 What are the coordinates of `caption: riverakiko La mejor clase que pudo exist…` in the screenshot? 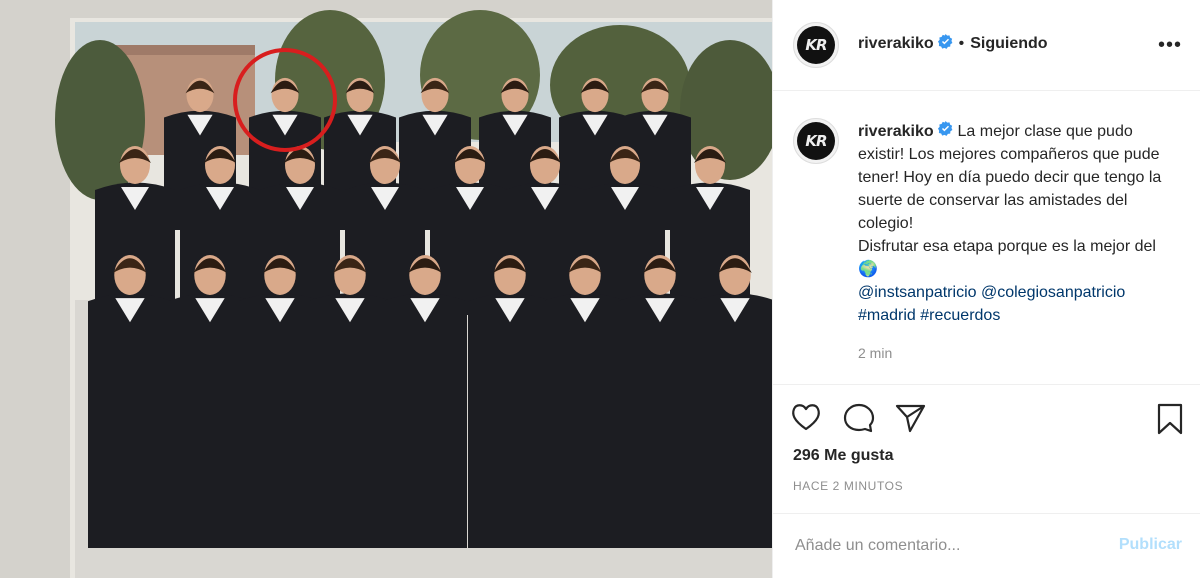 It's located at (1018, 223).